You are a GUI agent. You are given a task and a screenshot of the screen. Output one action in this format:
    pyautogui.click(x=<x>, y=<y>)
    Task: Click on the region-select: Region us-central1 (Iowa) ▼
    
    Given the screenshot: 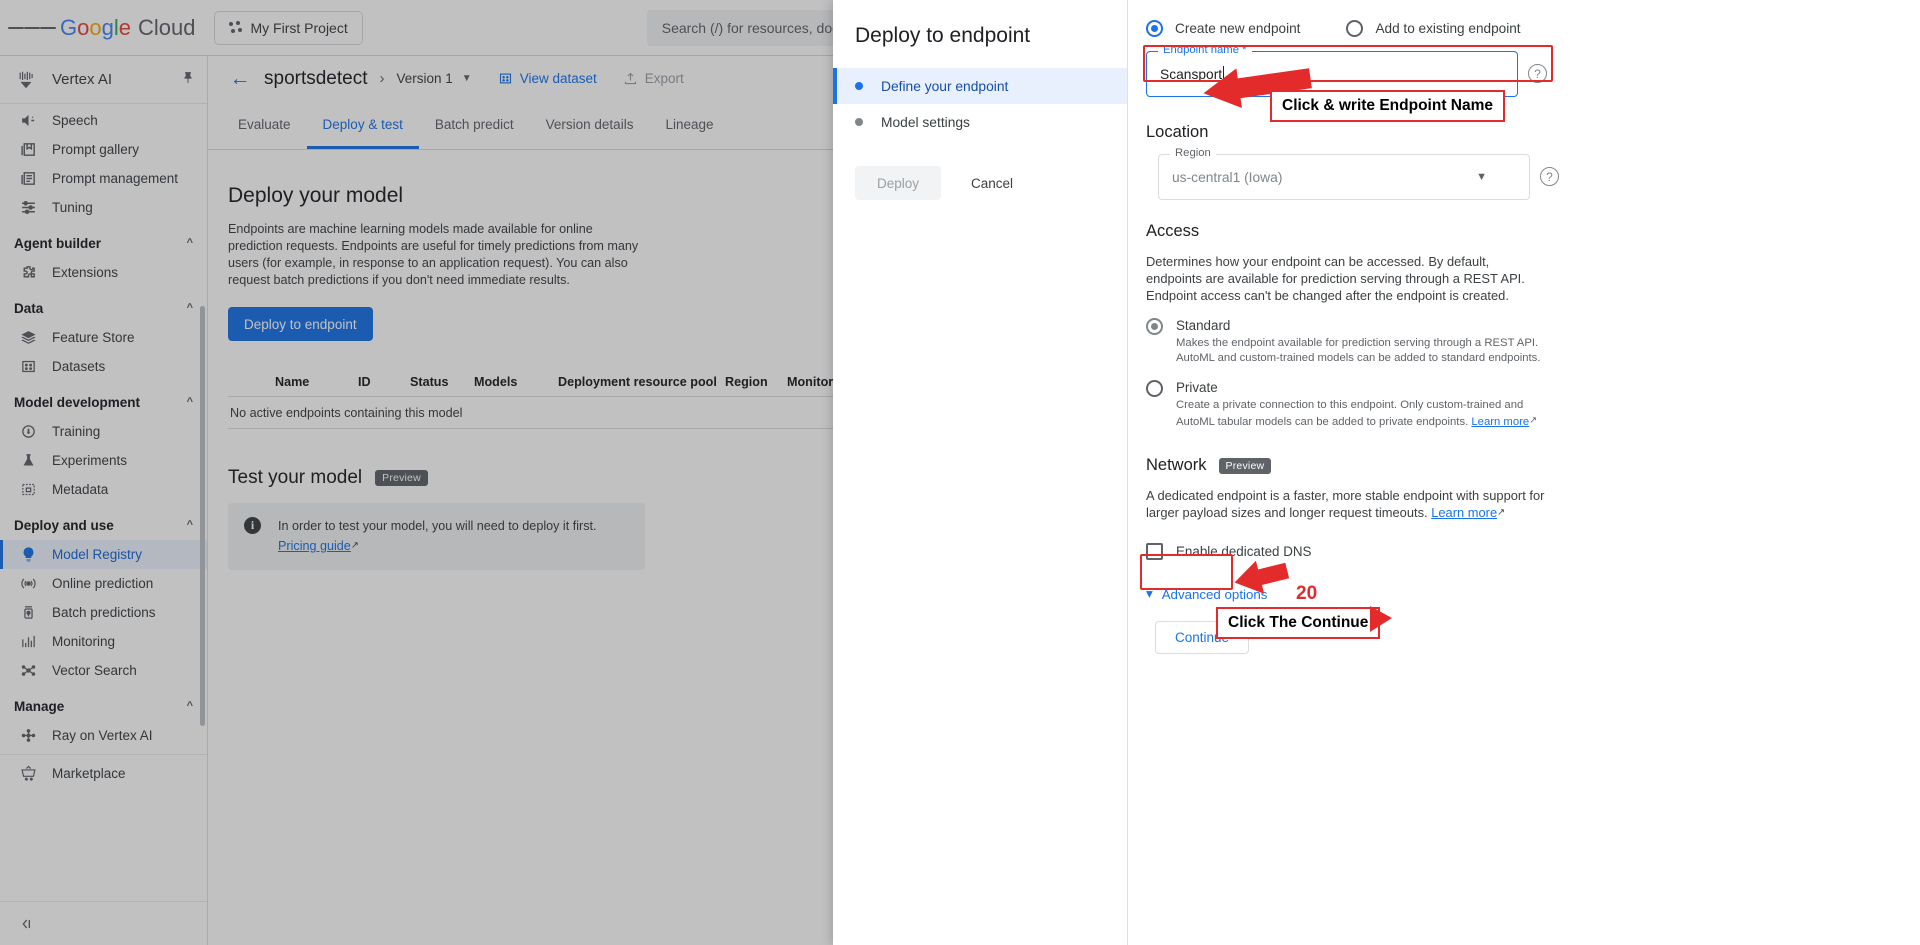 What is the action you would take?
    pyautogui.click(x=1344, y=173)
    